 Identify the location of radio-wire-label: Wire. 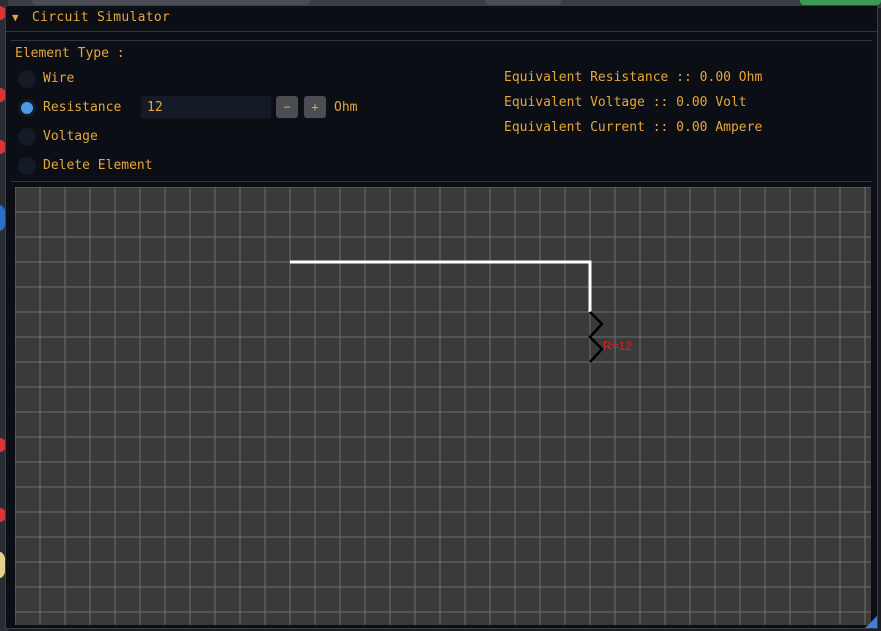
(59, 78).